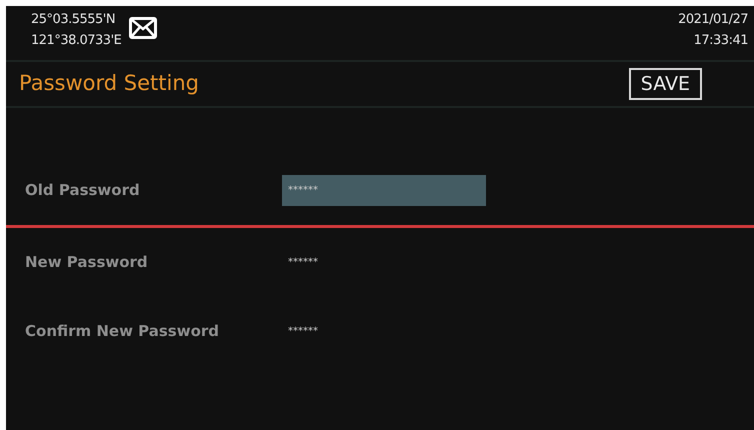 This screenshot has width=754, height=430. I want to click on latitude: 25°03.5555'N, so click(73, 20).